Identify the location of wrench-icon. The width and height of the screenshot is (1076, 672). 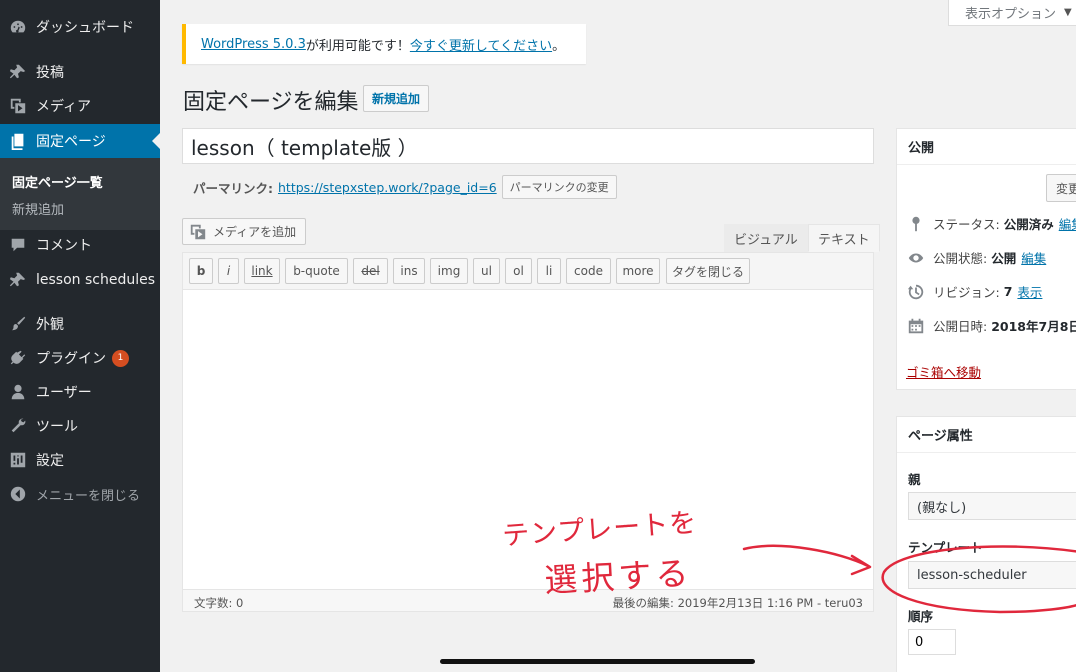
(18, 426).